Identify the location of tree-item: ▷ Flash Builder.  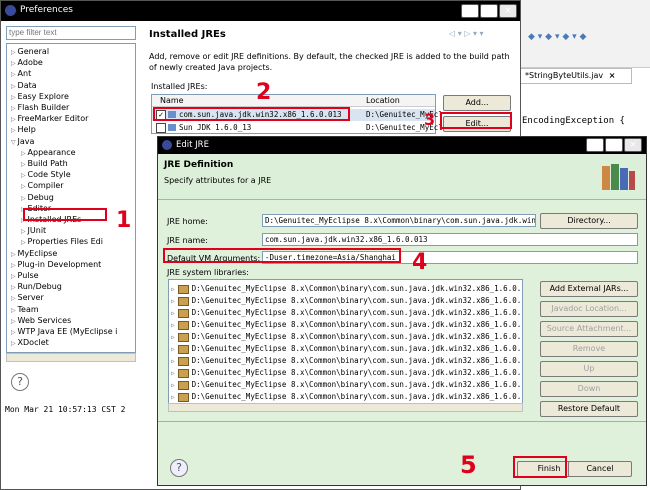
(40, 107).